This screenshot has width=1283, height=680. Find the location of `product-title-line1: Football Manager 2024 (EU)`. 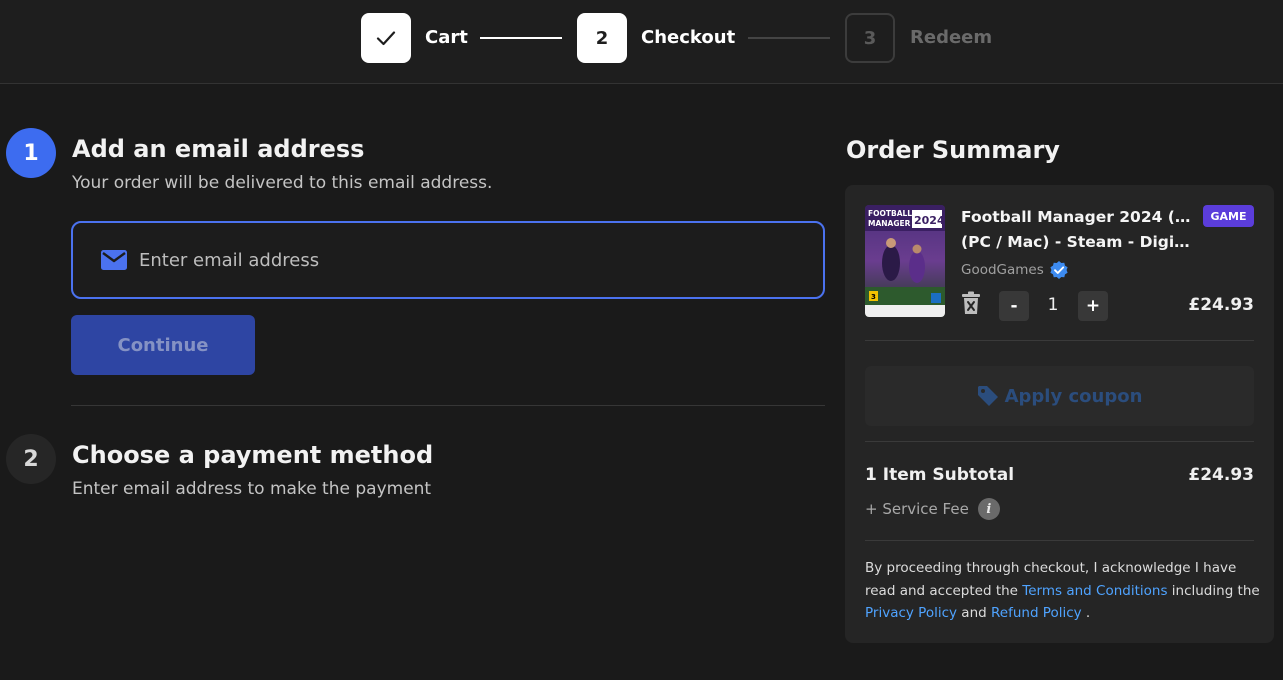

product-title-line1: Football Manager 2024 (EU) is located at coordinates (1076, 217).